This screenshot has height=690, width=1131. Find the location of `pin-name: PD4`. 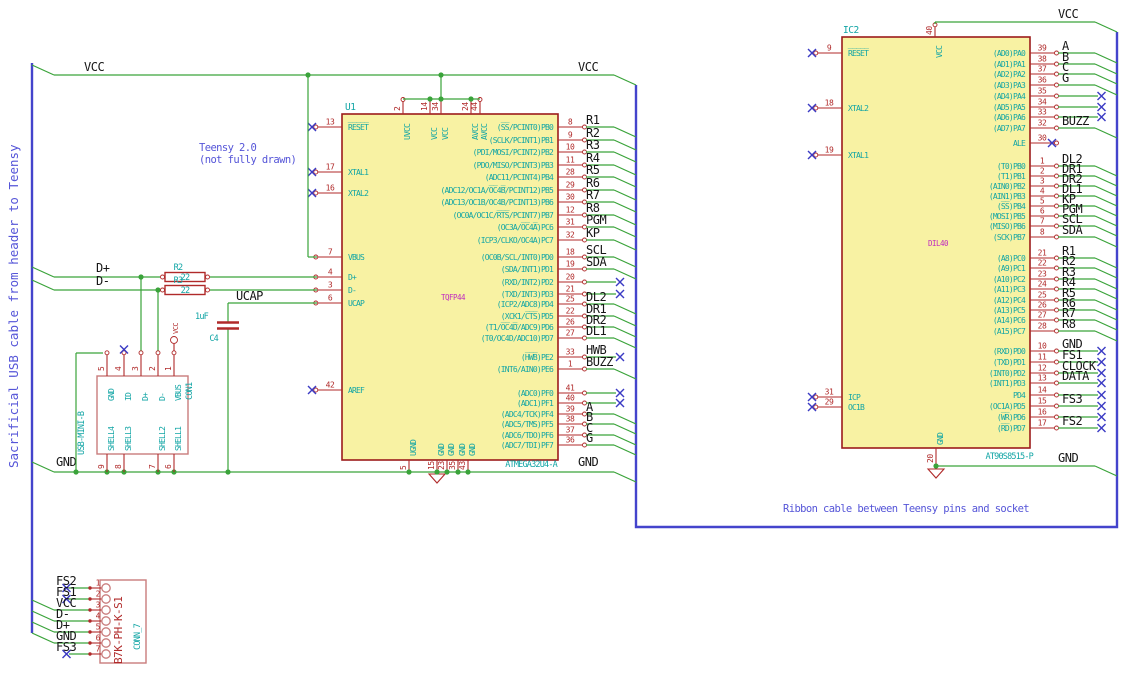

pin-name: PD4 is located at coordinates (1019, 395).